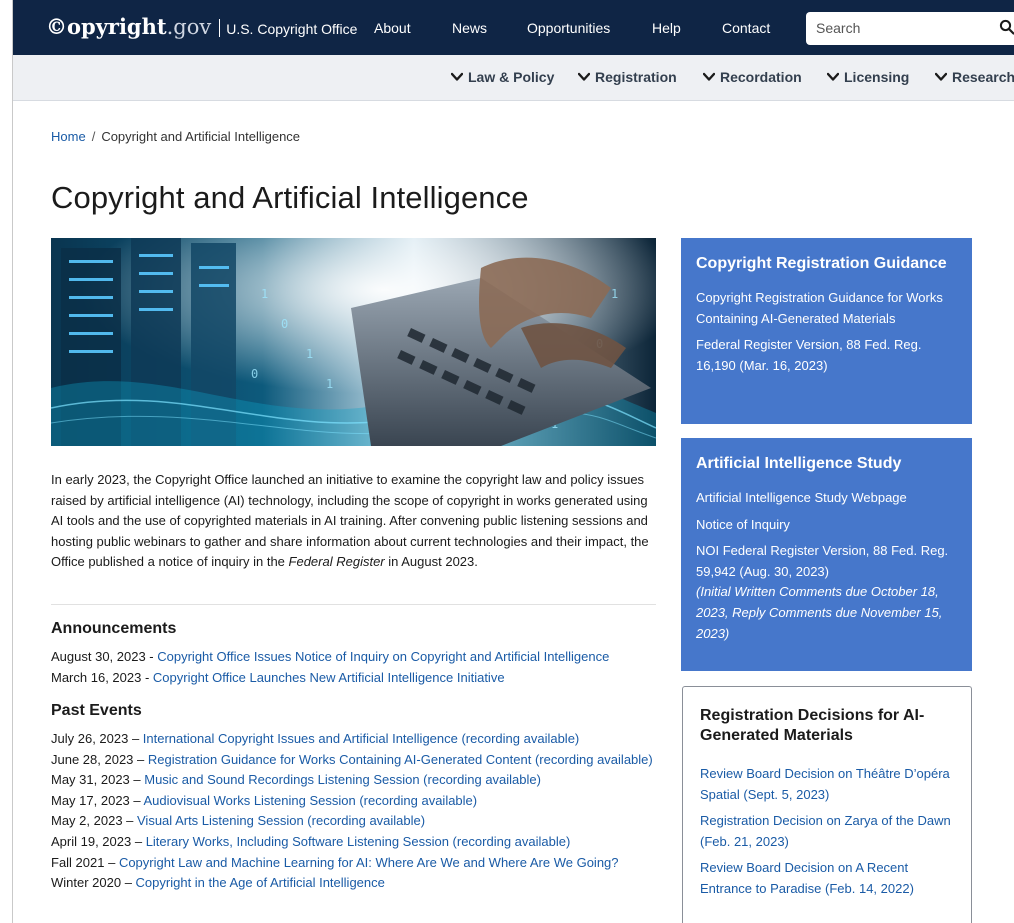  Describe the element at coordinates (98, 841) in the screenshot. I see `event-date: April 19, 2023 –` at that location.